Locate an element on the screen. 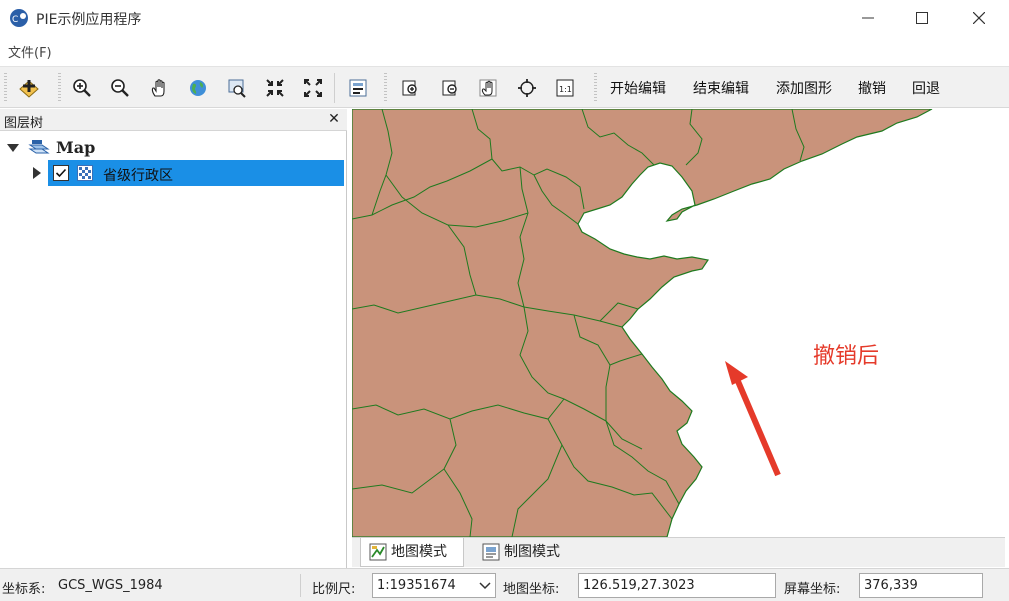 The height and width of the screenshot is (601, 1009). scale-combobox: 1:19351674 is located at coordinates (434, 585).